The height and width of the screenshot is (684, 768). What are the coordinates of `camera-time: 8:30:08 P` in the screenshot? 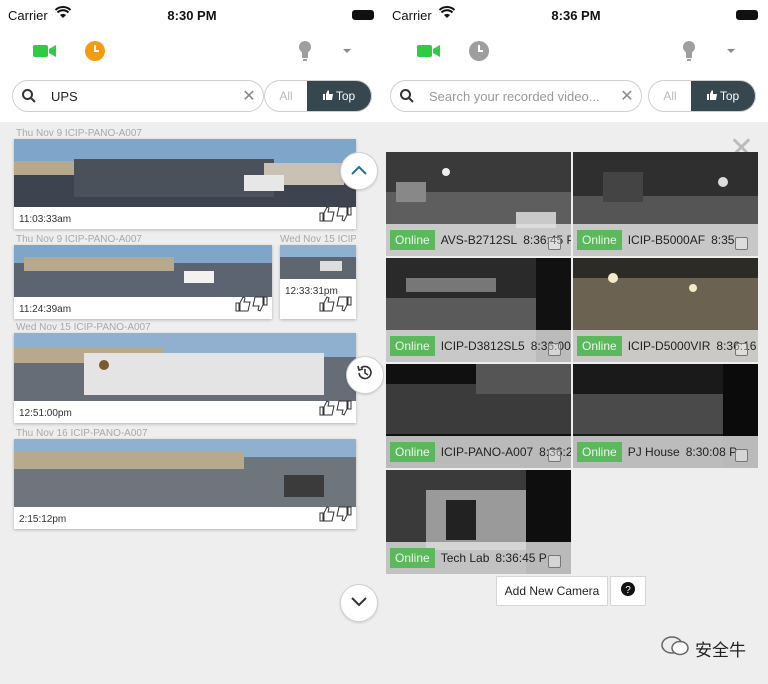 It's located at (711, 452).